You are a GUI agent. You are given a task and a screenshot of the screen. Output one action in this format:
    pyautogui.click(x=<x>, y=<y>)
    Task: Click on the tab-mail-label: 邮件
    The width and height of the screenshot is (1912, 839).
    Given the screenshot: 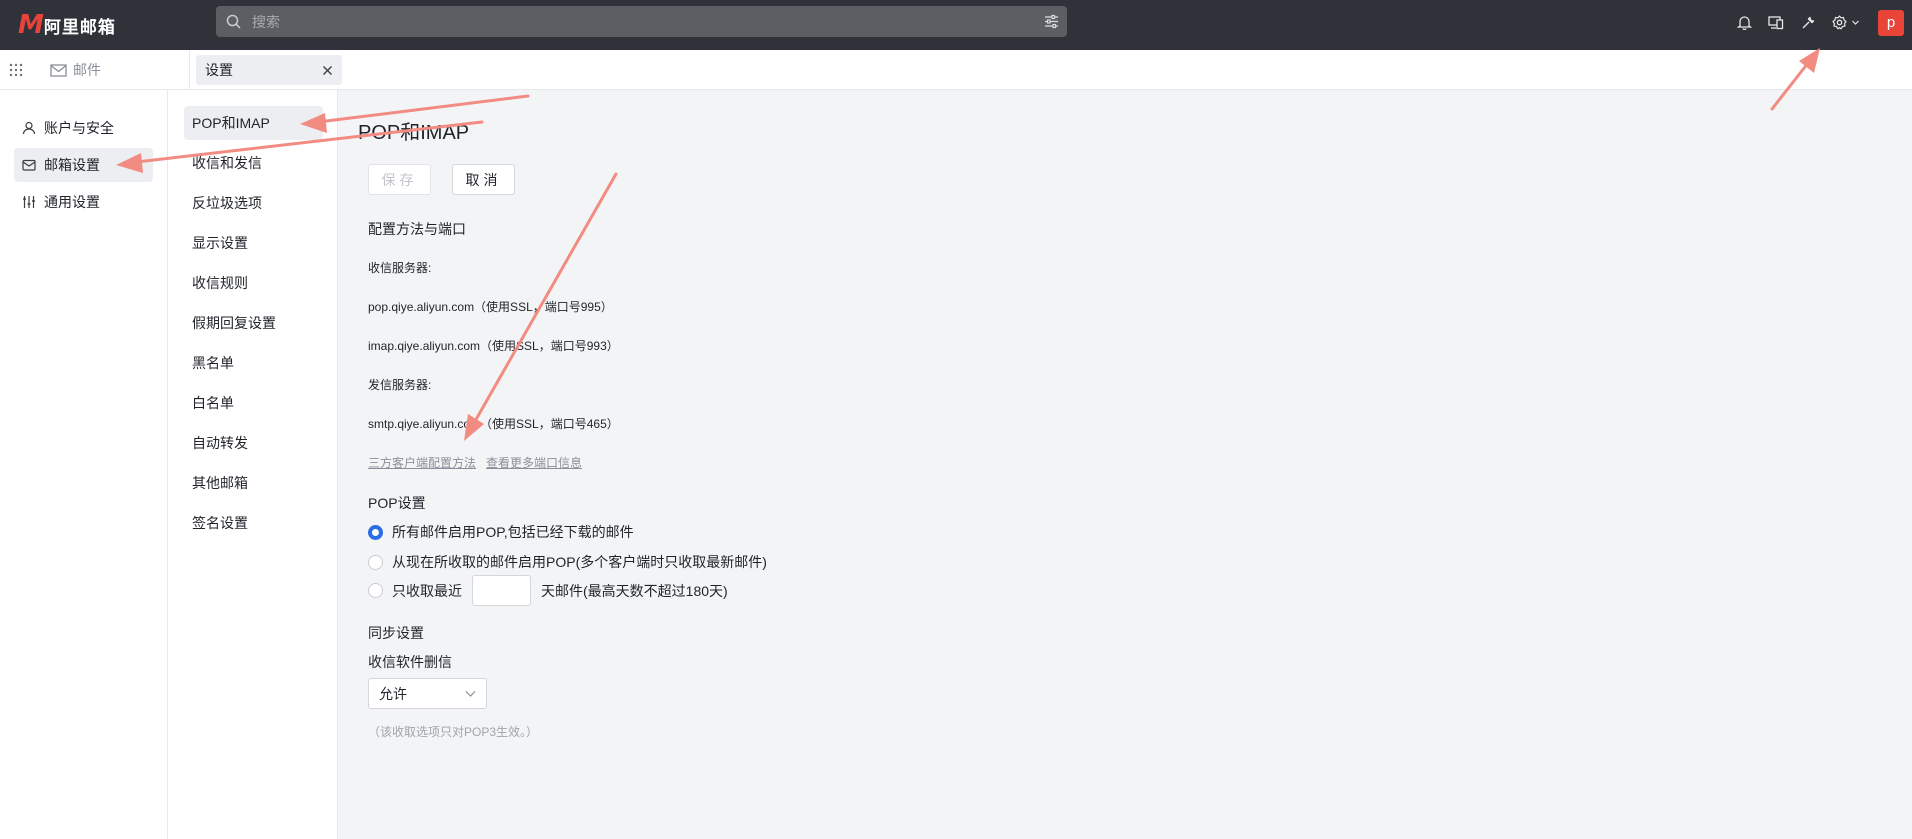 What is the action you would take?
    pyautogui.click(x=87, y=70)
    